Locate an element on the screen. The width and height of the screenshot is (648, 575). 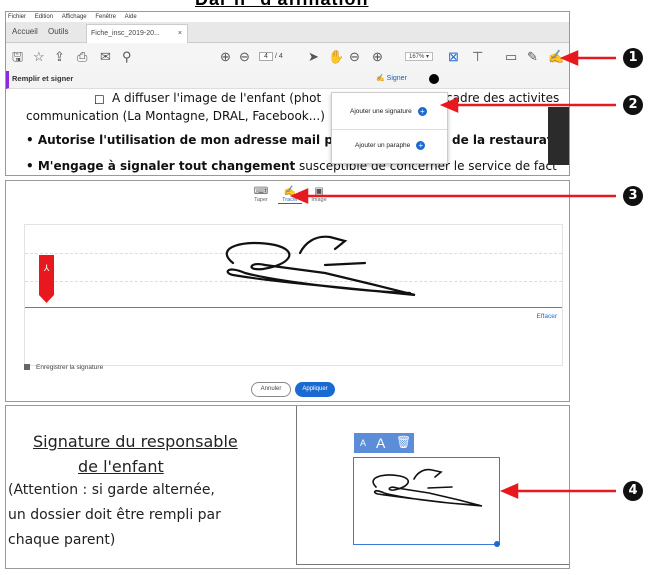
placed-signature is located at coordinates (426, 501).